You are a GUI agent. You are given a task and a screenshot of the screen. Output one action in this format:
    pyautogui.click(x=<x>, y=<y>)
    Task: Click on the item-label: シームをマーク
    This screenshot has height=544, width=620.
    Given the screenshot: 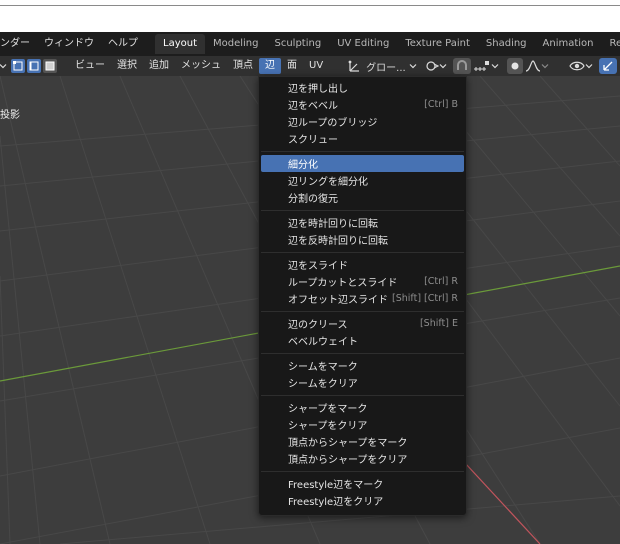 What is the action you would take?
    pyautogui.click(x=323, y=367)
    